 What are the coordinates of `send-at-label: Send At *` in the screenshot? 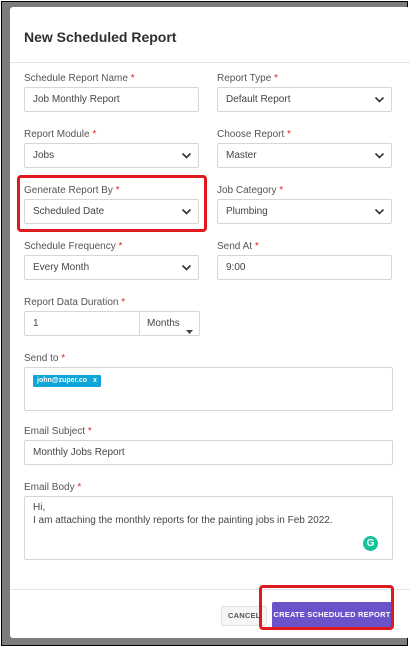 It's located at (238, 246).